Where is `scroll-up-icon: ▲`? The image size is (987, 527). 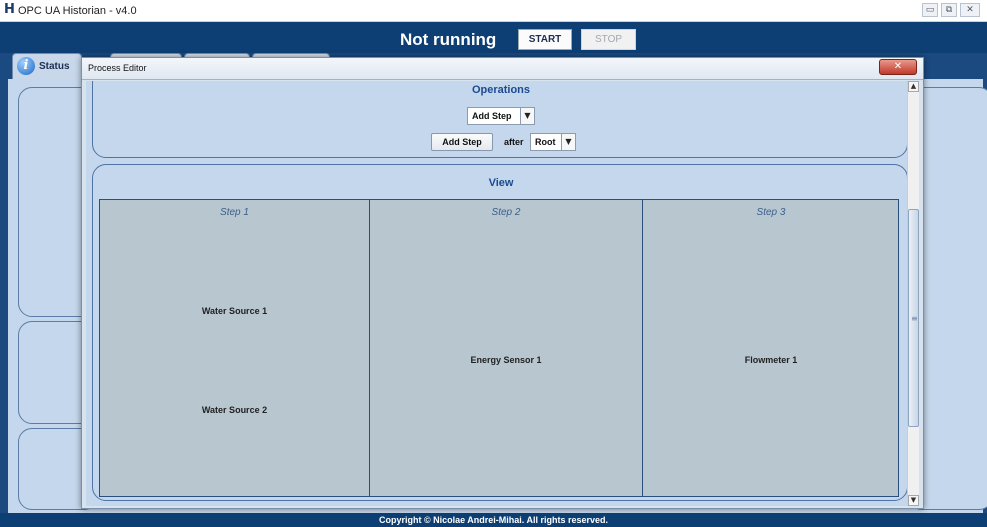
scroll-up-icon: ▲ is located at coordinates (913, 86).